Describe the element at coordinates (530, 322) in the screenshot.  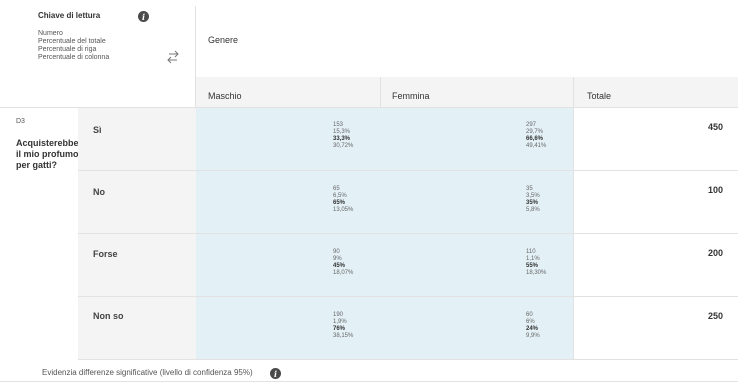
I see `cell-total-percent: 6%` at that location.